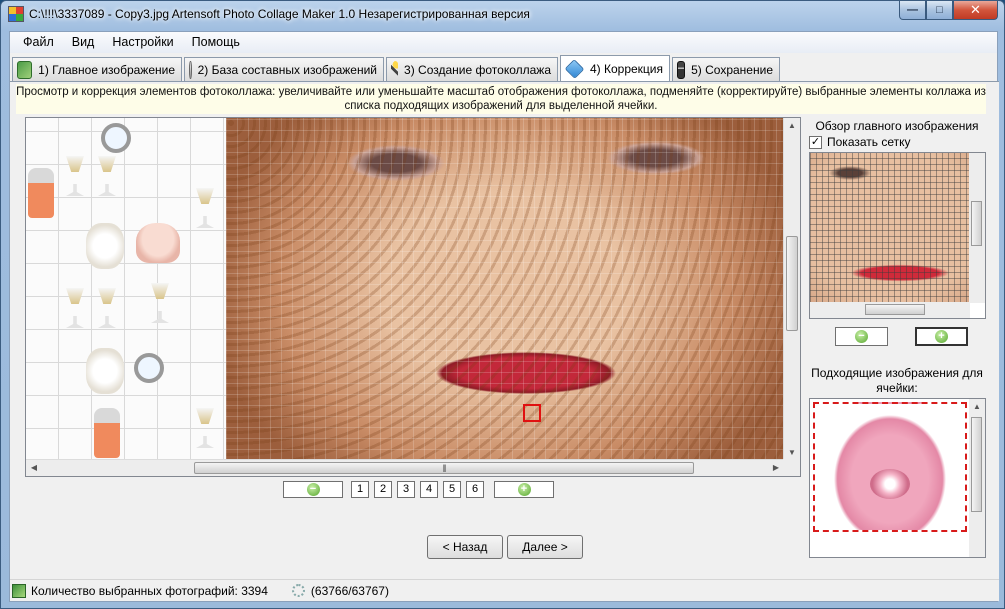 This screenshot has width=1005, height=609. I want to click on menu-view: Вид, so click(83, 42).